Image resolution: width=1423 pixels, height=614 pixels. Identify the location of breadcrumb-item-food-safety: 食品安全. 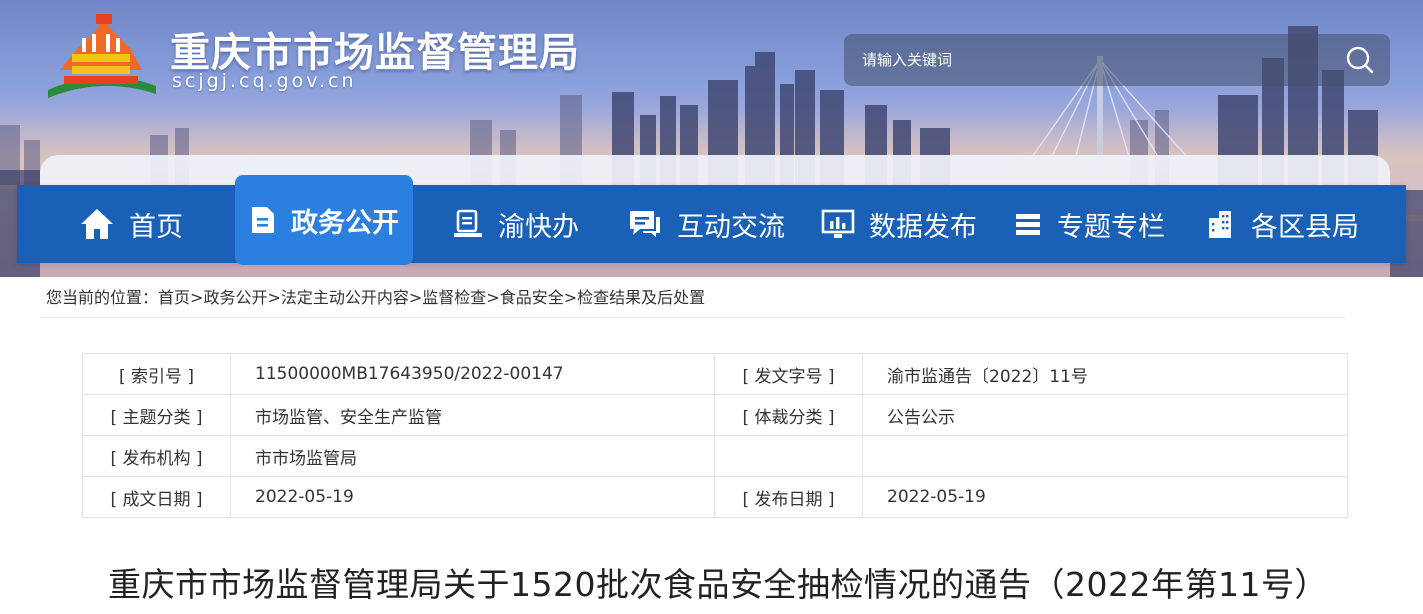
(532, 297).